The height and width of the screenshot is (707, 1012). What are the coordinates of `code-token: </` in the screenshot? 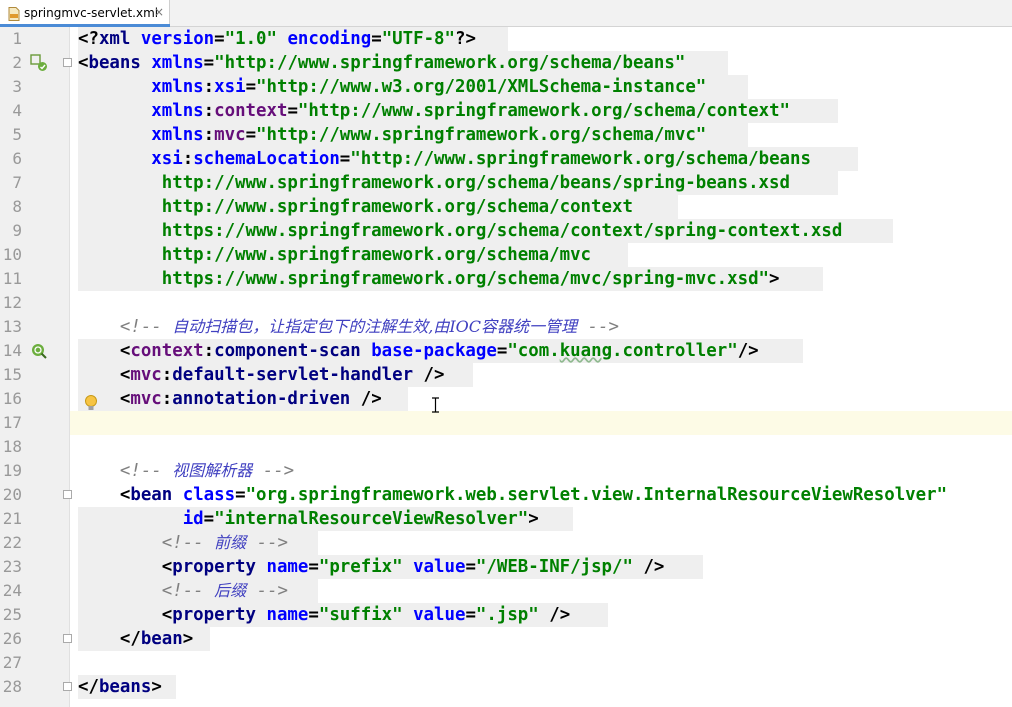 It's located at (88, 687).